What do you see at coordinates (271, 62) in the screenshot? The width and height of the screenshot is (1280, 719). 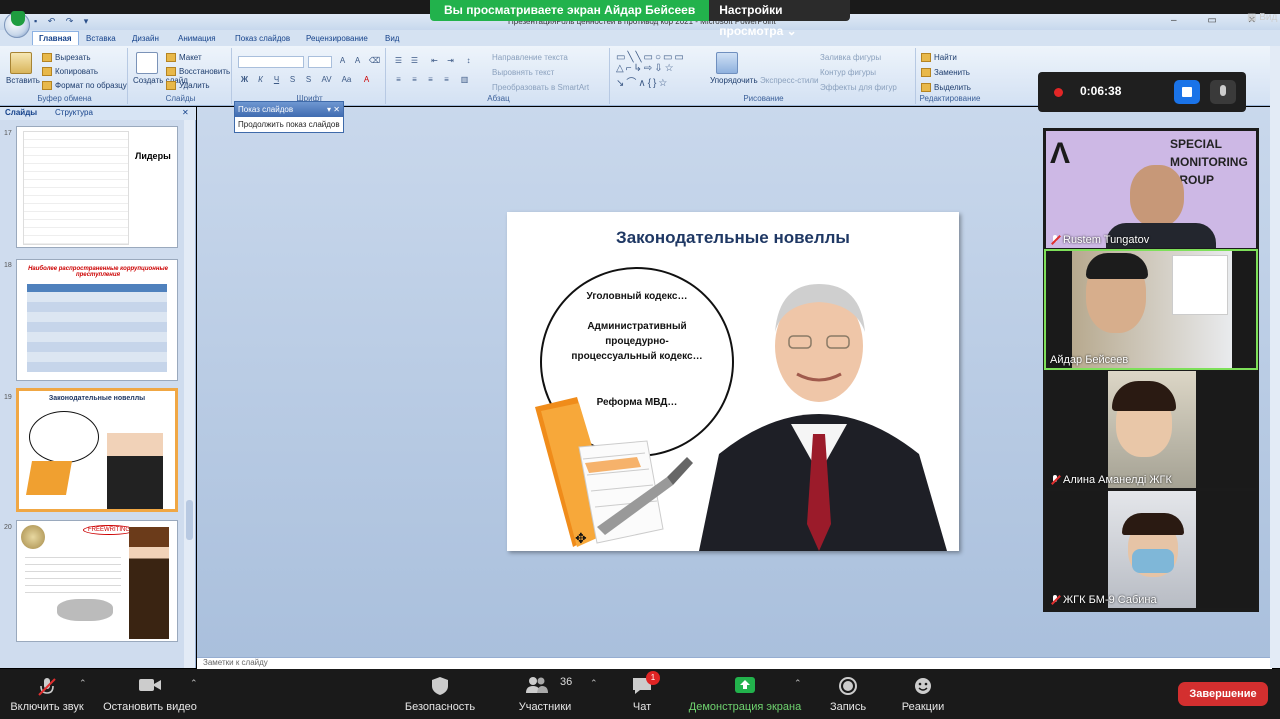 I see `font-name-field` at bounding box center [271, 62].